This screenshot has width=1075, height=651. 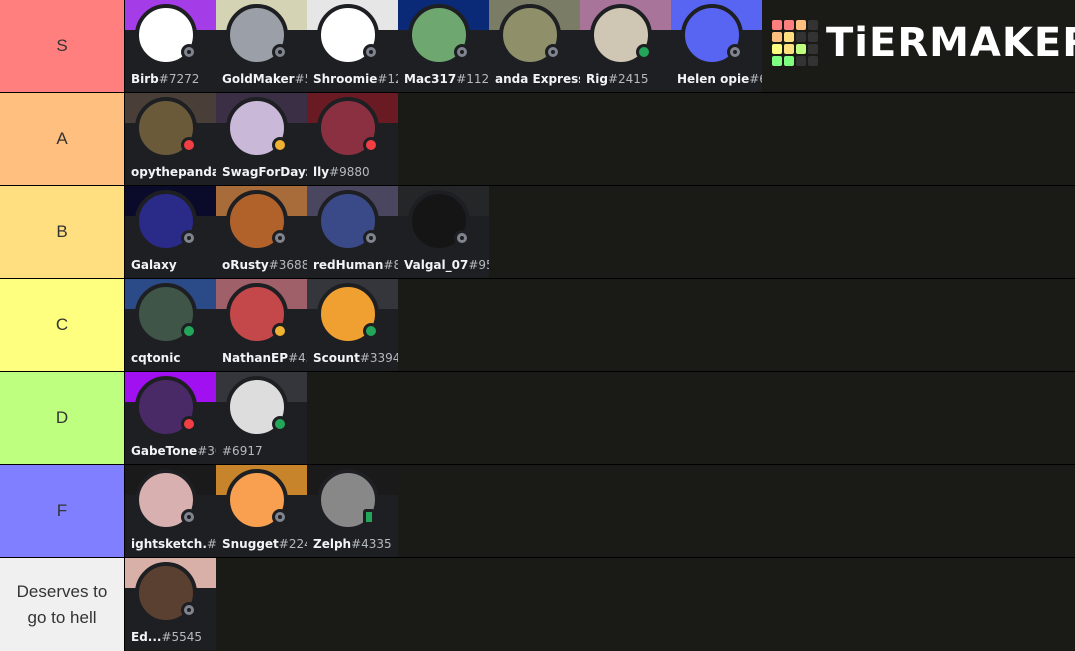 I want to click on tiermaker-logo: TiERMAKER, so click(x=923, y=43).